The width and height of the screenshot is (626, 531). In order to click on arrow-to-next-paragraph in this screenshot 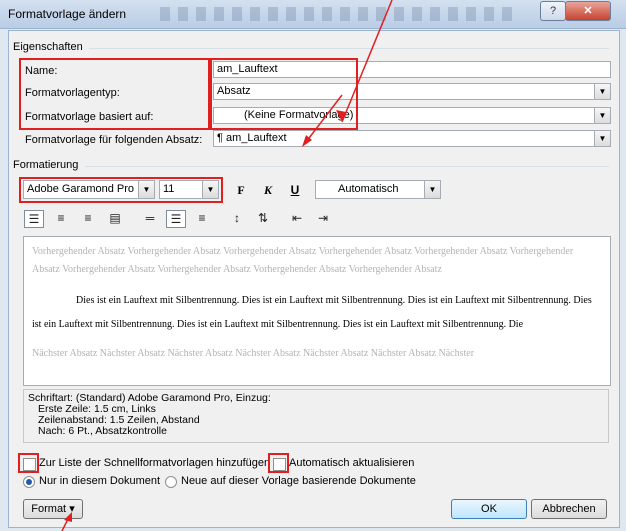, I will do `click(324, 118)`.